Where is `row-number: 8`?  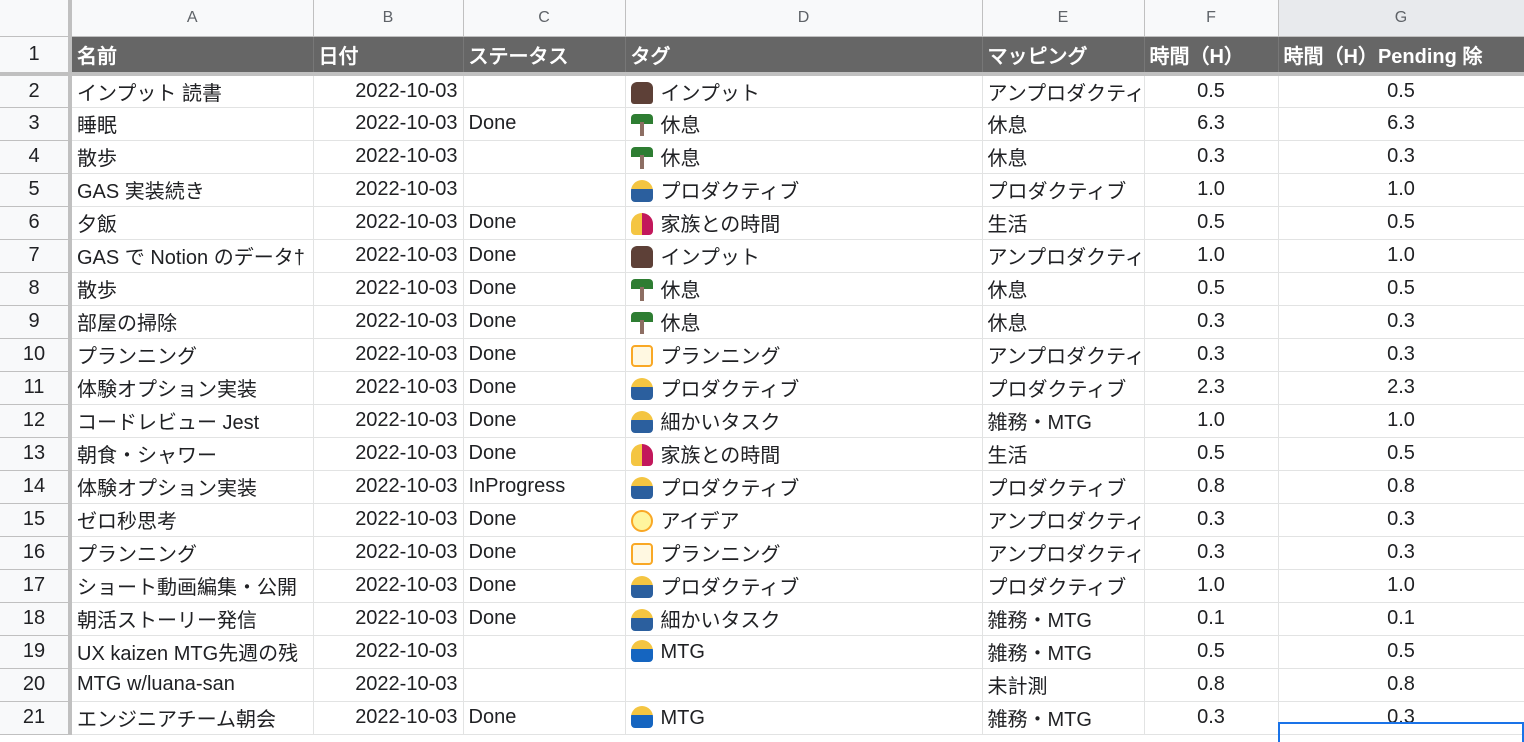 row-number: 8 is located at coordinates (36, 289).